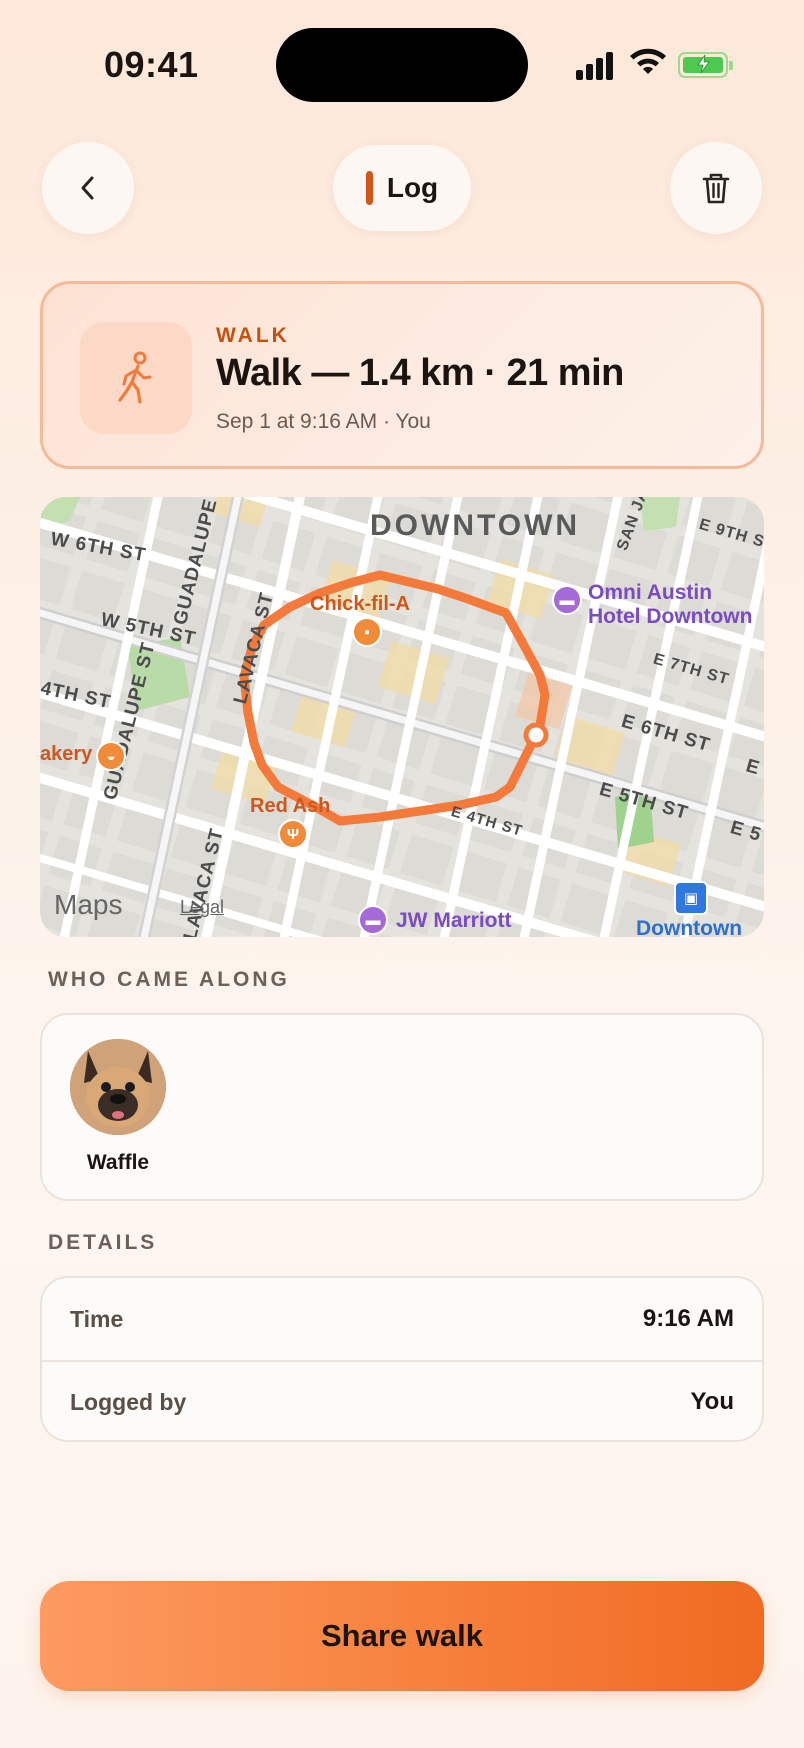 Image resolution: width=804 pixels, height=1748 pixels. I want to click on train-station-icon: ▣, so click(691, 898).